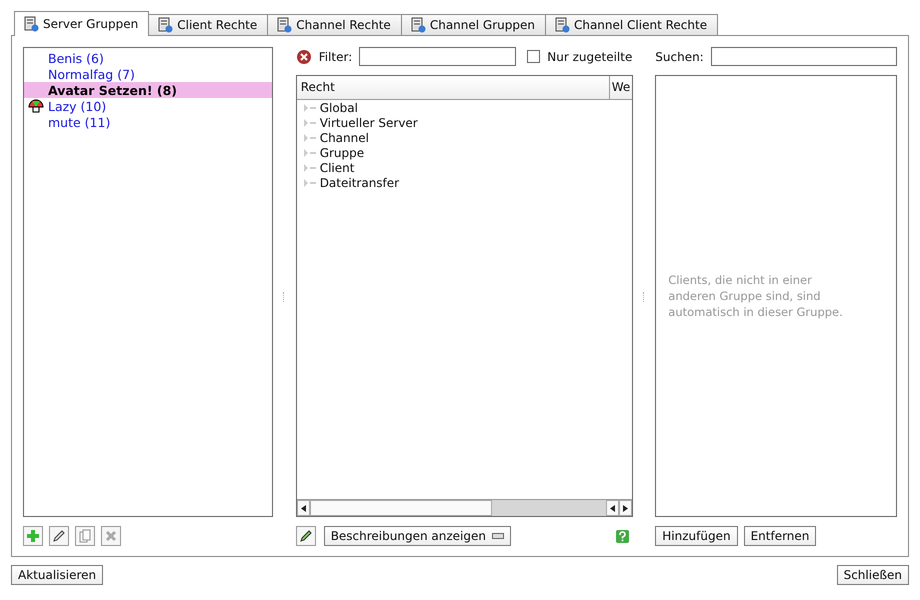 This screenshot has width=920, height=600. I want to click on group-item: Lazy (10), so click(148, 106).